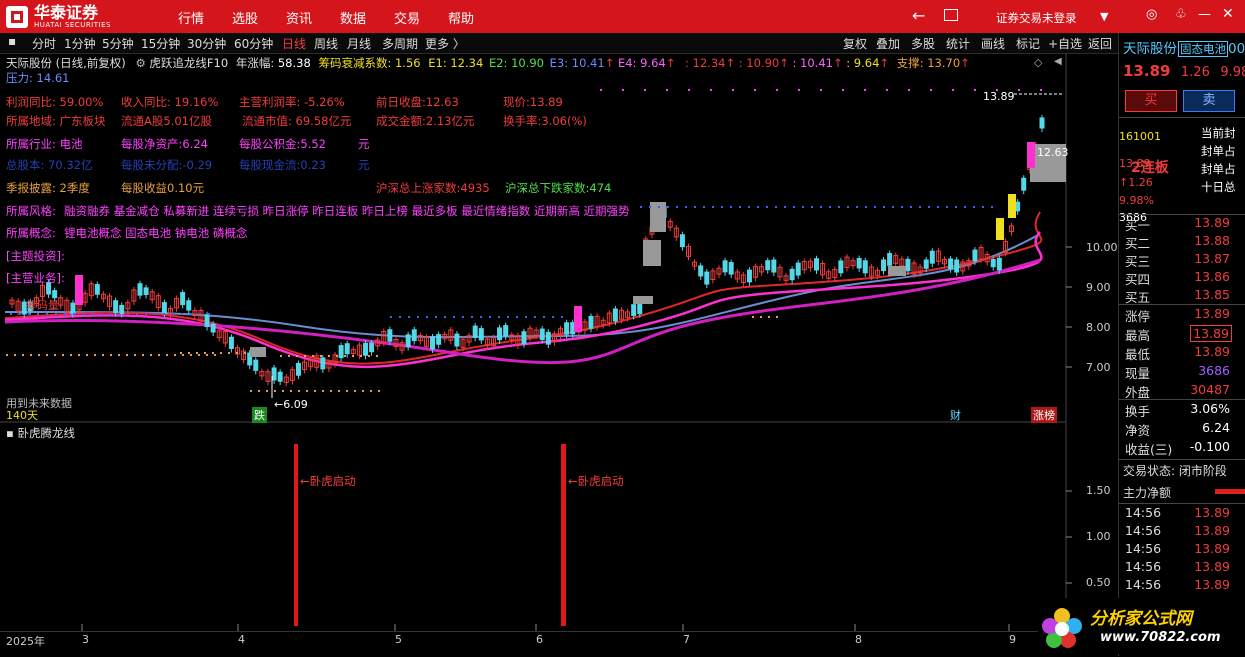 The height and width of the screenshot is (657, 1245). What do you see at coordinates (928, 63) in the screenshot?
I see `support-value: 支撑: 13.70` at bounding box center [928, 63].